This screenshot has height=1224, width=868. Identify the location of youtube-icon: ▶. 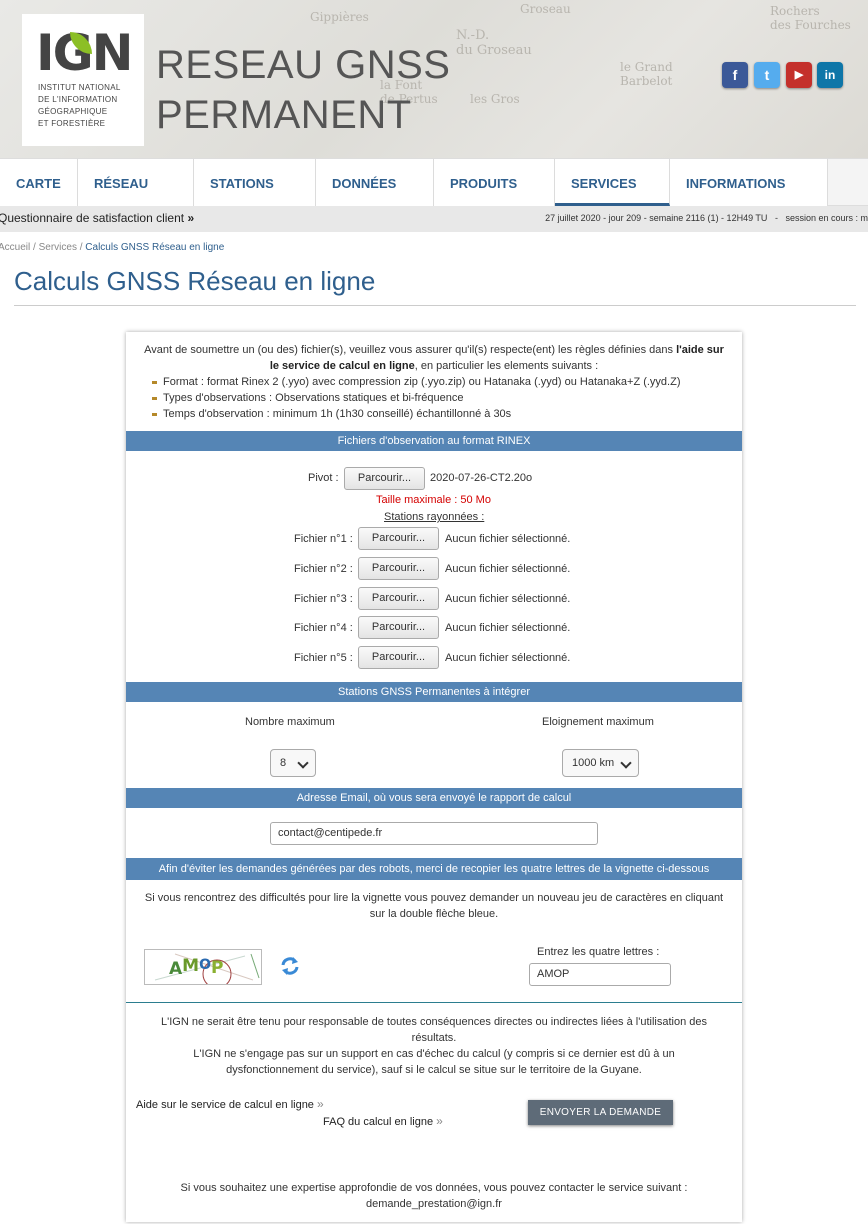
(799, 75).